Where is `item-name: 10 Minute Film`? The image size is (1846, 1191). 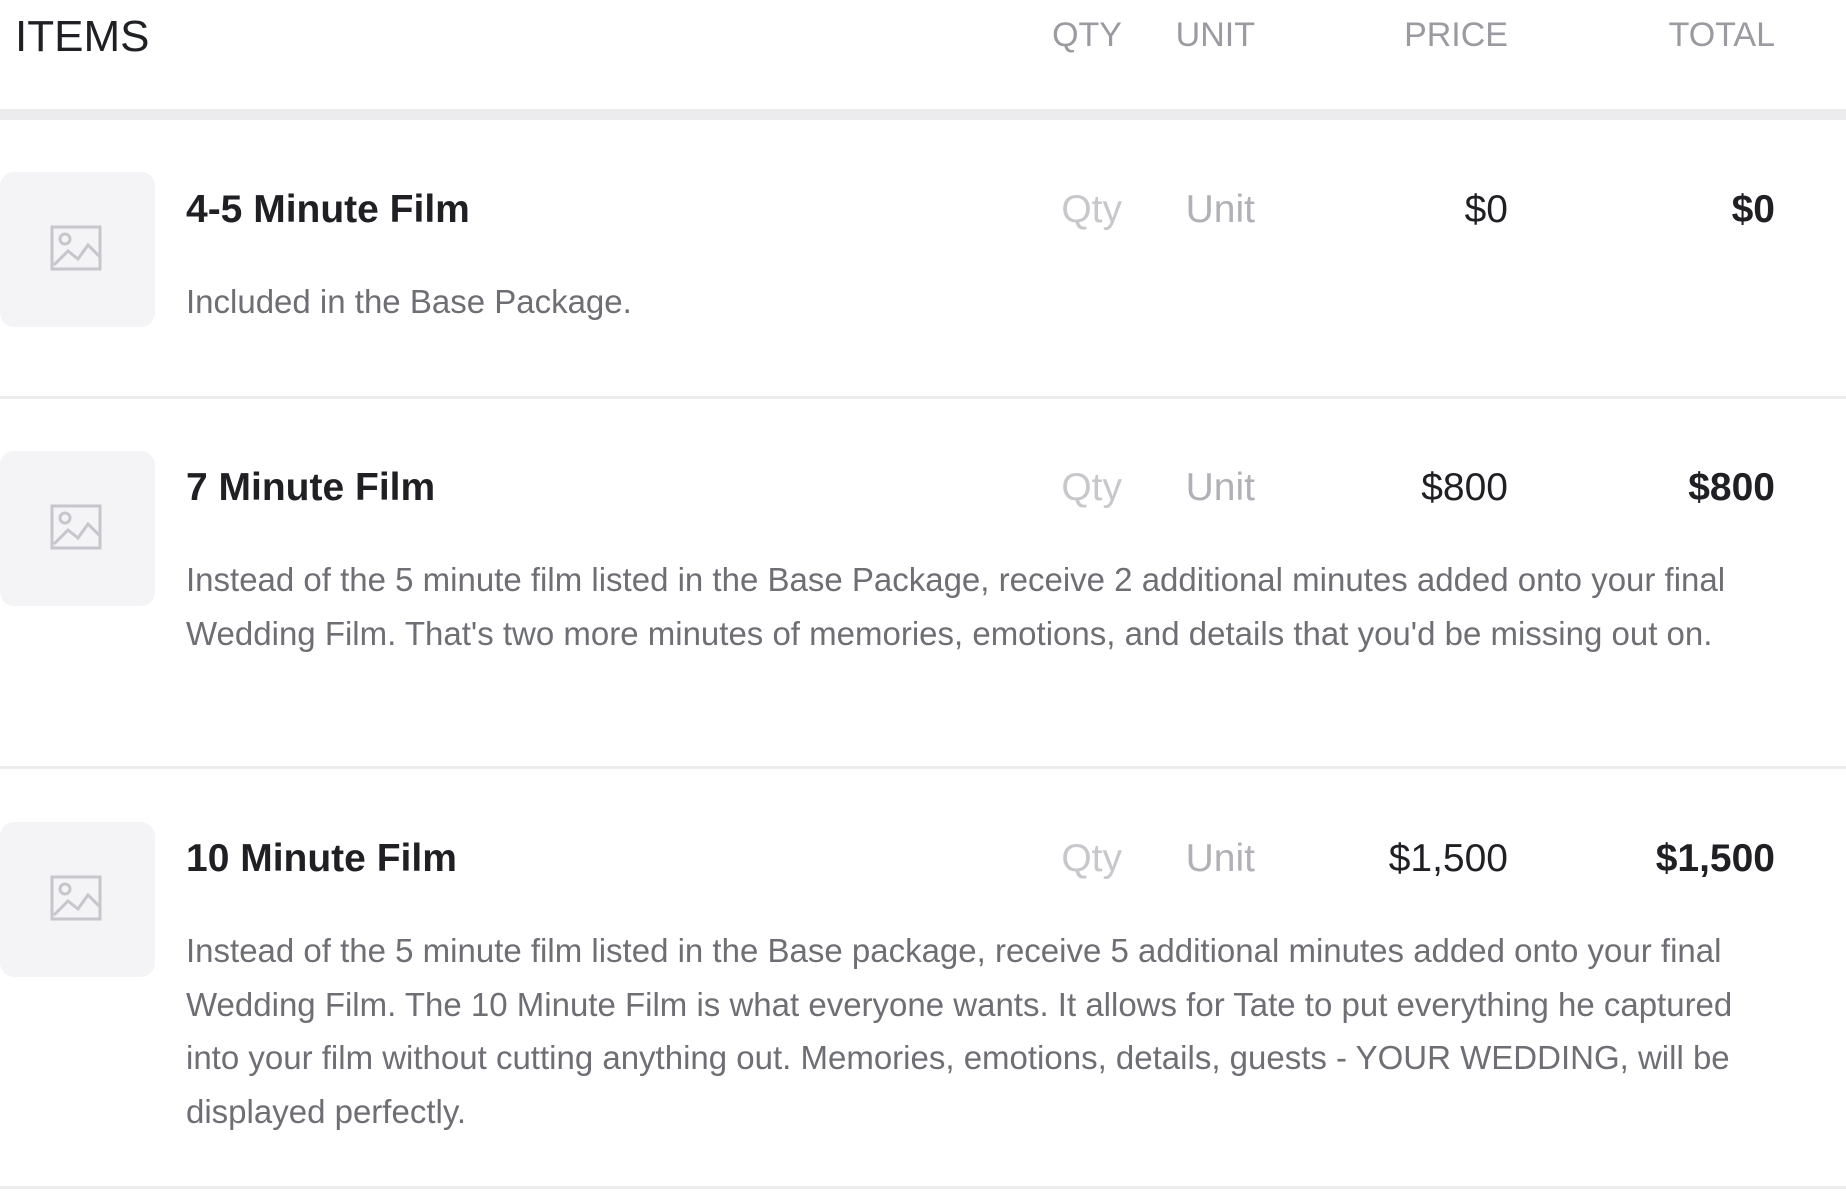 item-name: 10 Minute Film is located at coordinates (321, 858).